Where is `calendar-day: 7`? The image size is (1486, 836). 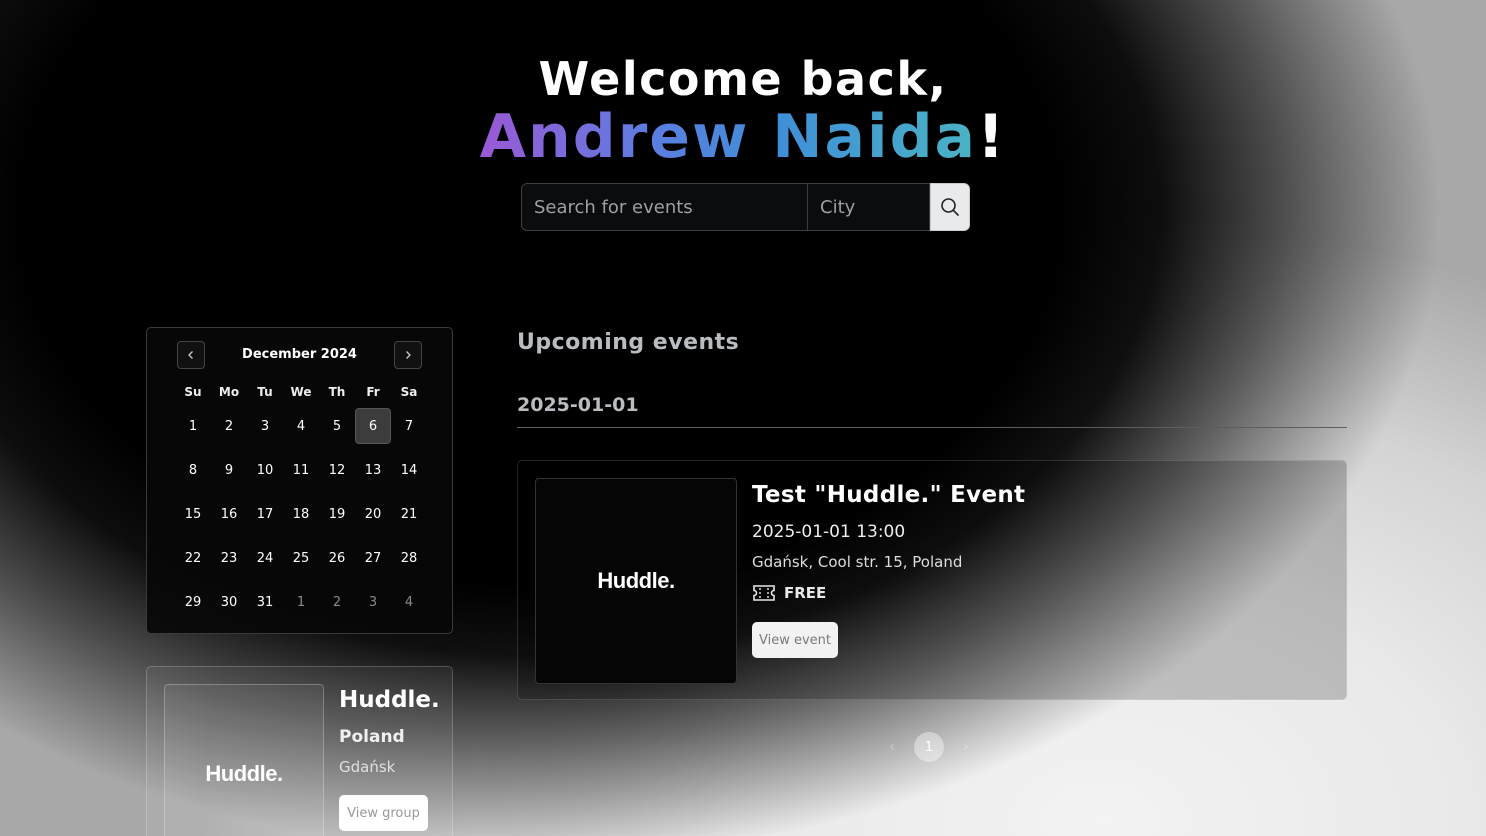
calendar-day: 7 is located at coordinates (409, 426).